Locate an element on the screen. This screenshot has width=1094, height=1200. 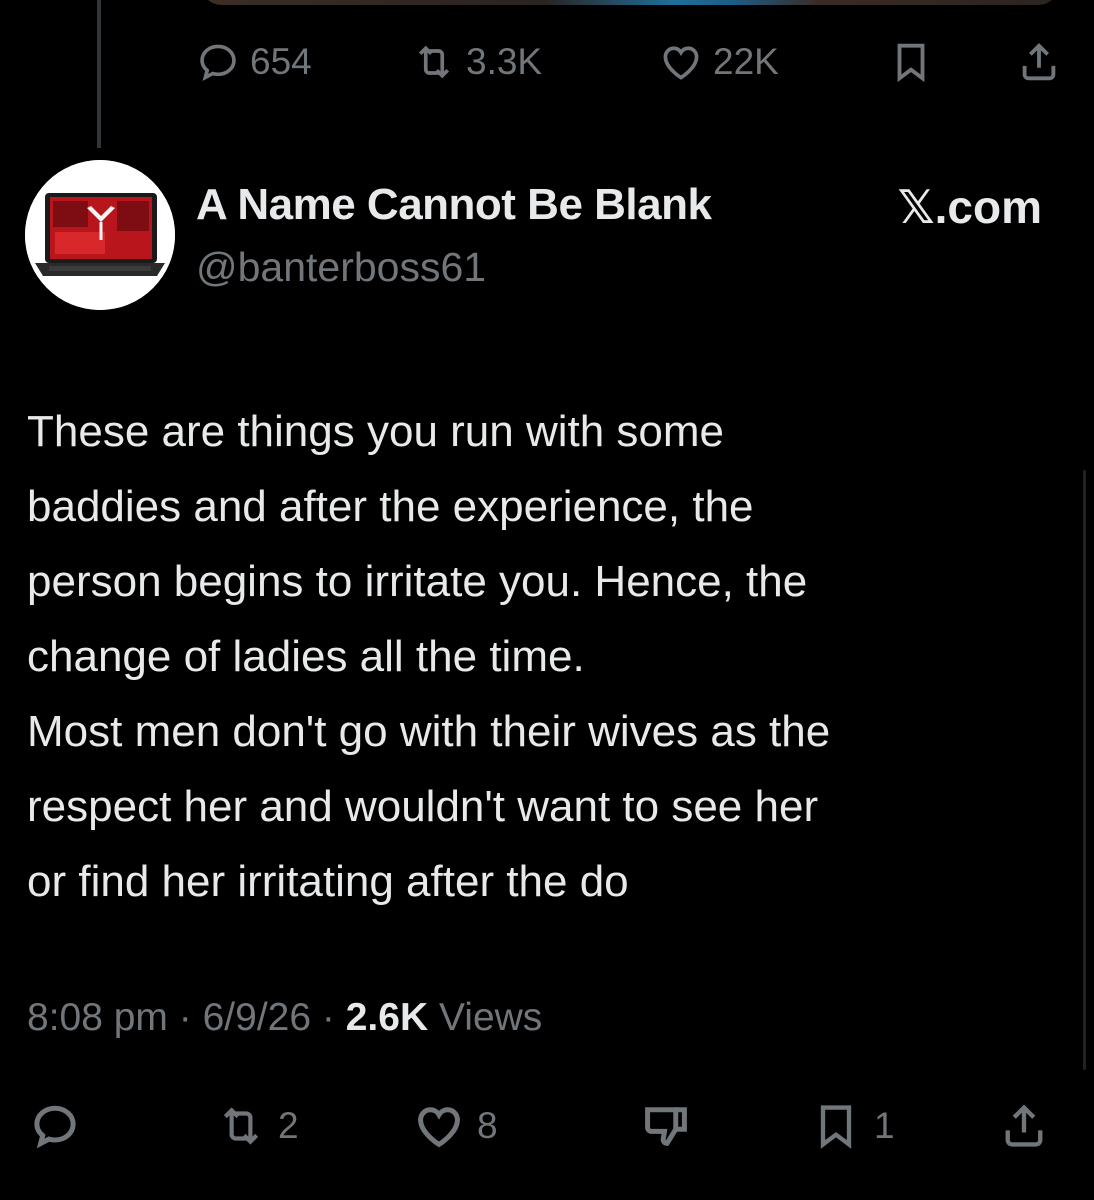
laptop-avatar-image is located at coordinates (100, 235).